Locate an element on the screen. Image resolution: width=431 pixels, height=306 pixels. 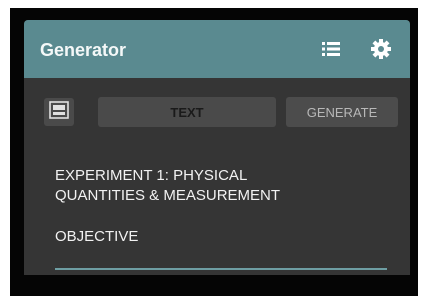
heading-line-1: EXPERIMENT 1: PHYSICAL is located at coordinates (151, 175).